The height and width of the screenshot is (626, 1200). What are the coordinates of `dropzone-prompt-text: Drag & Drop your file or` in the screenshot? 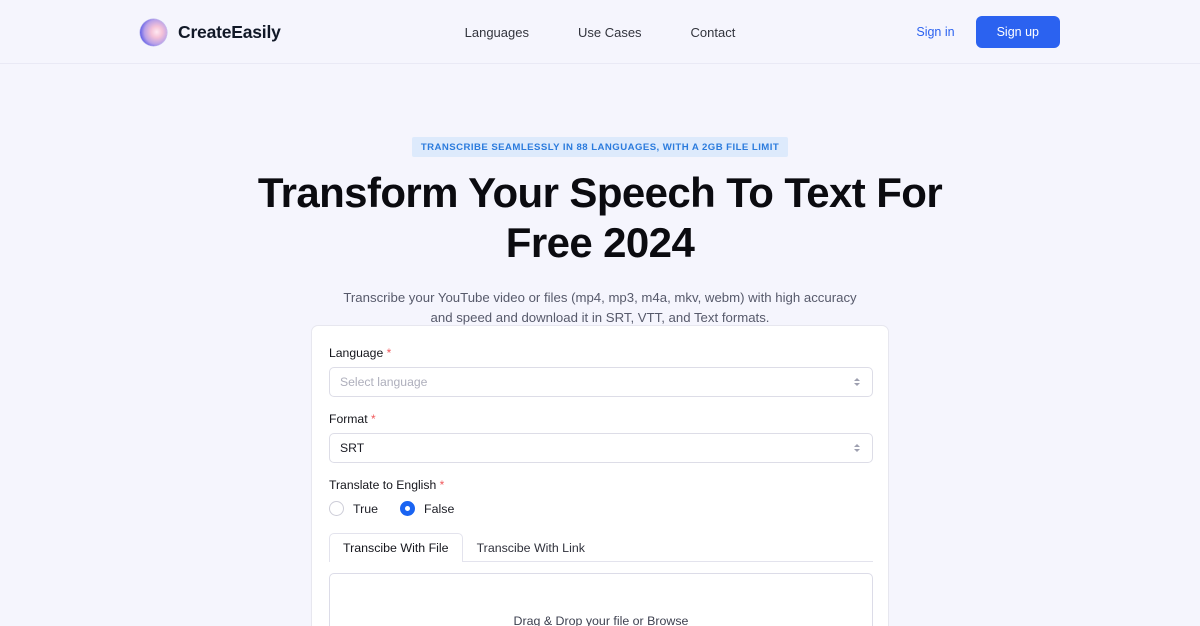 It's located at (580, 620).